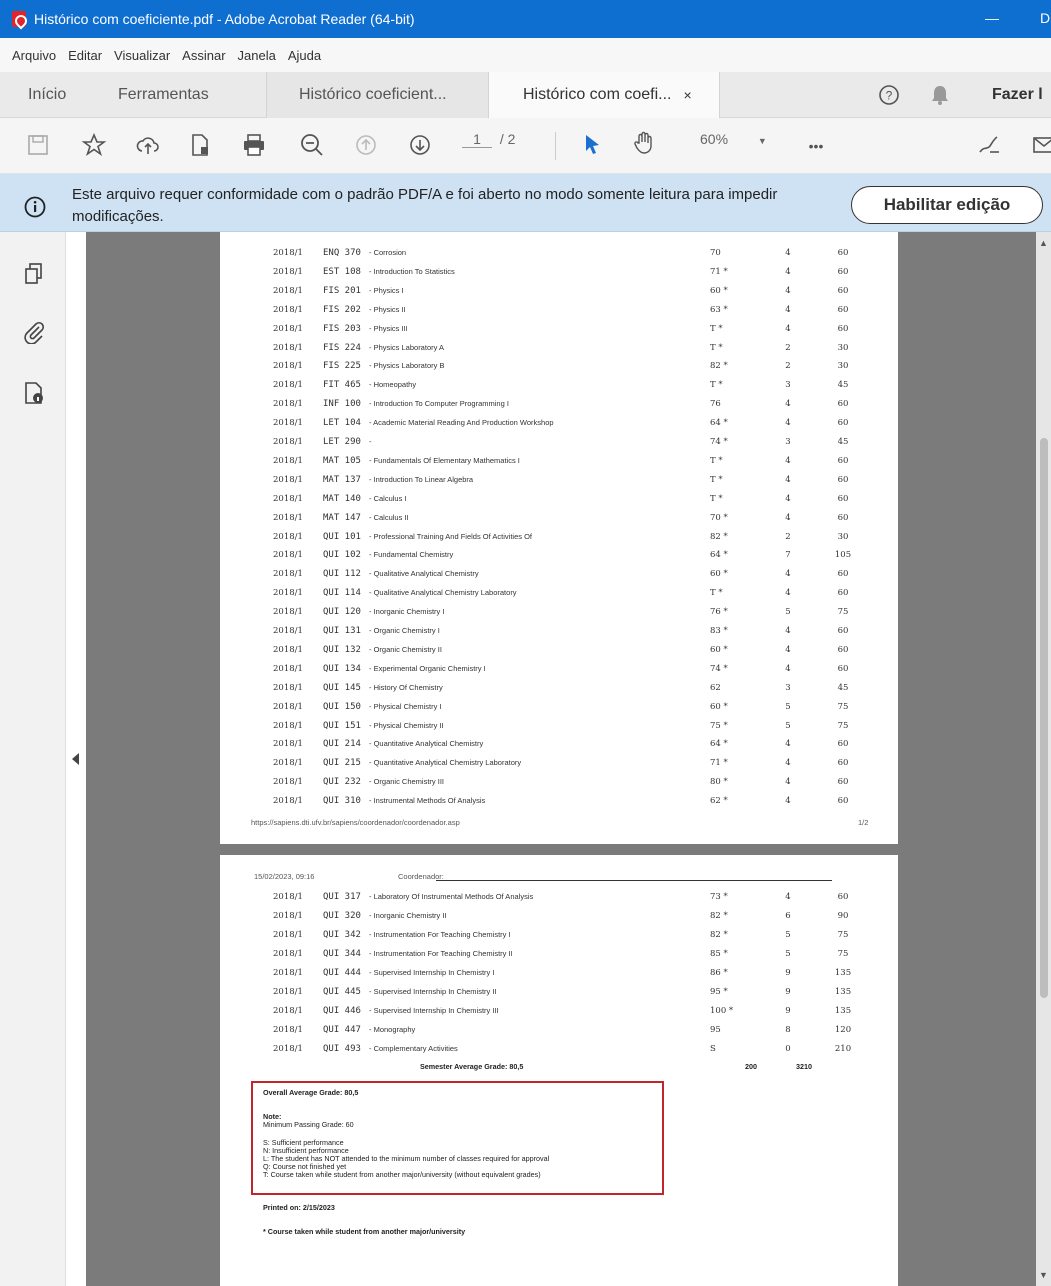  Describe the element at coordinates (254, 146) in the screenshot. I see `print-icon` at that location.